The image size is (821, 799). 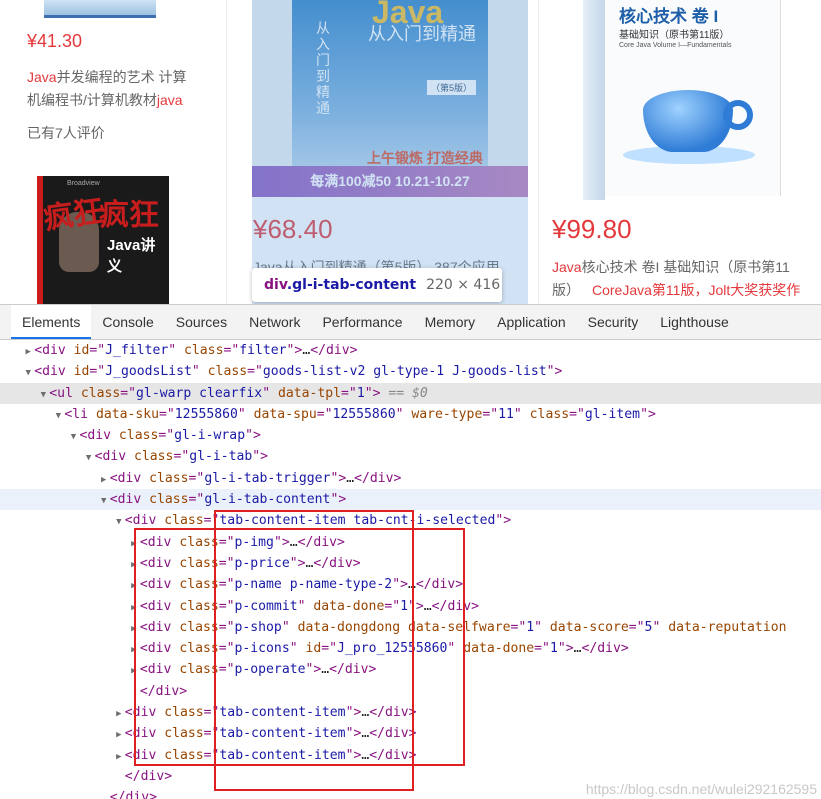 What do you see at coordinates (675, 45) in the screenshot?
I see `cover-english-title: Core Java Volume I—Fundamentals` at bounding box center [675, 45].